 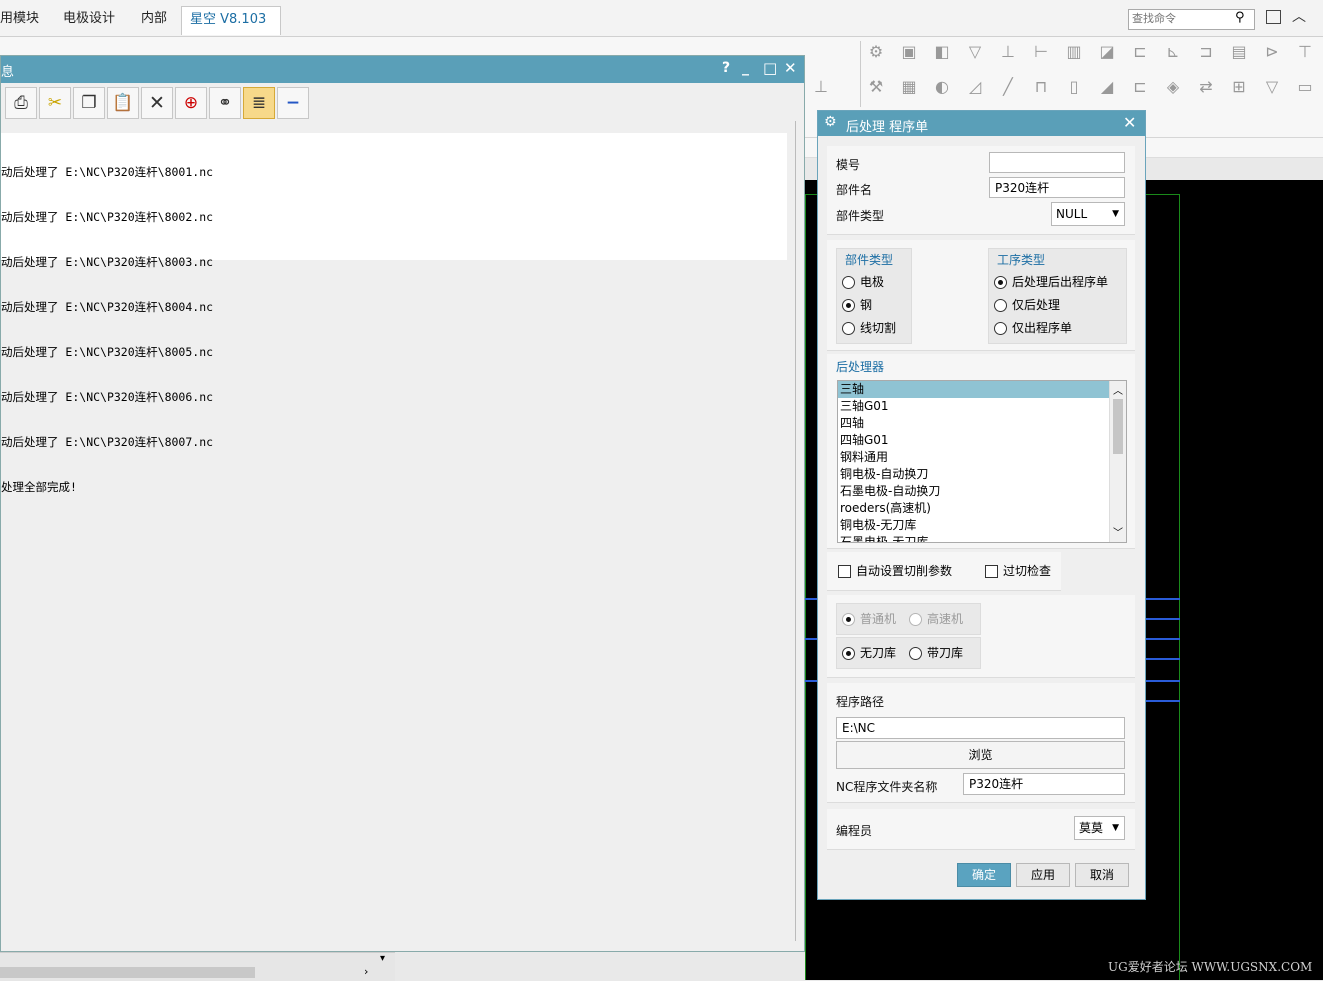 What do you see at coordinates (1107, 52) in the screenshot?
I see `tool-icon: ◪` at bounding box center [1107, 52].